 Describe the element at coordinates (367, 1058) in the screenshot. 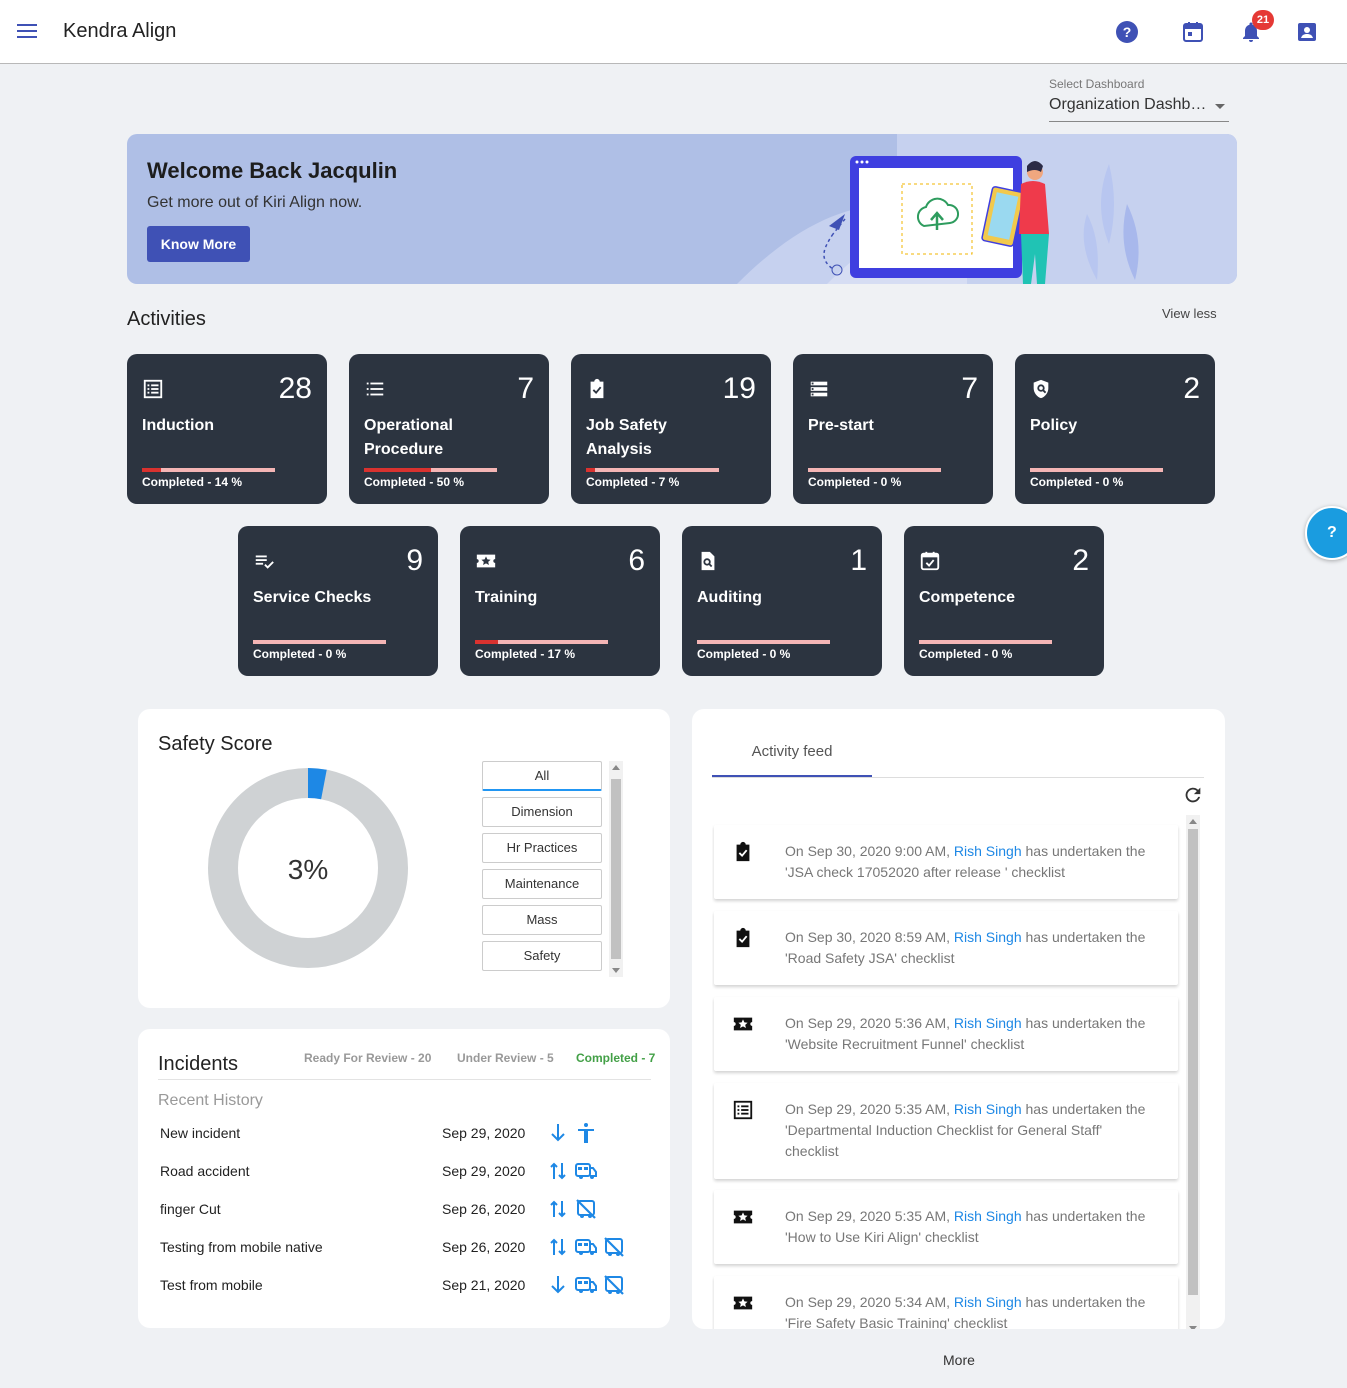

I see `ready-for-review-count: Ready For Review - 20` at that location.